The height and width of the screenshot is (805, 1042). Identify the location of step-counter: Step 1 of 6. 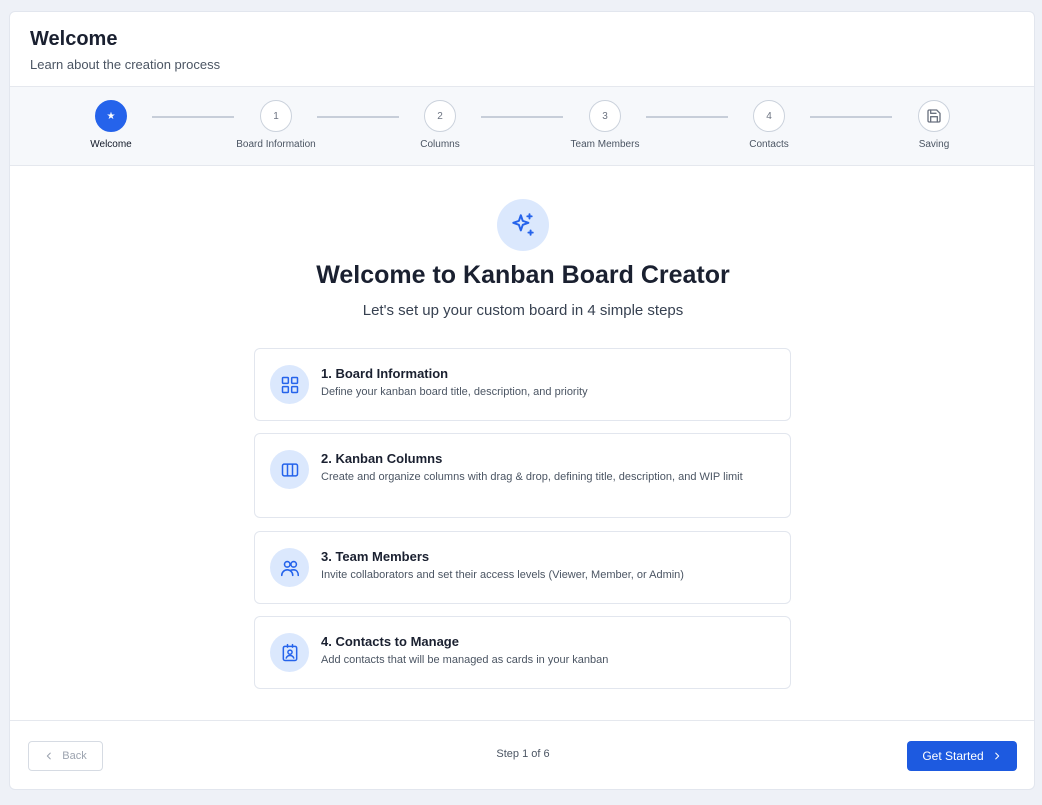
(523, 754).